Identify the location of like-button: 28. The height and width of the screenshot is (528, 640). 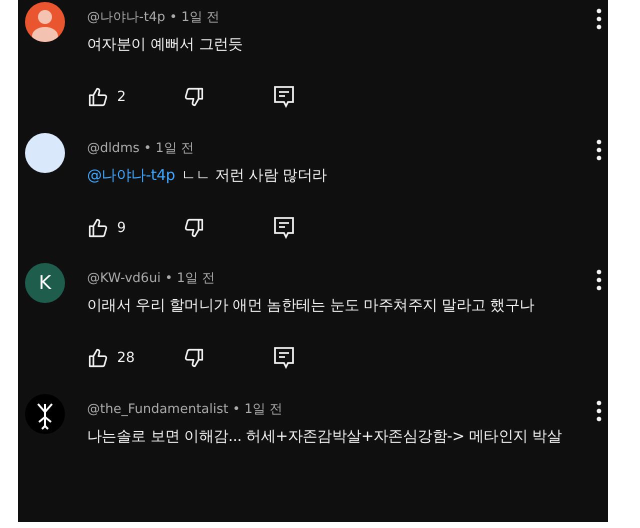
(135, 358).